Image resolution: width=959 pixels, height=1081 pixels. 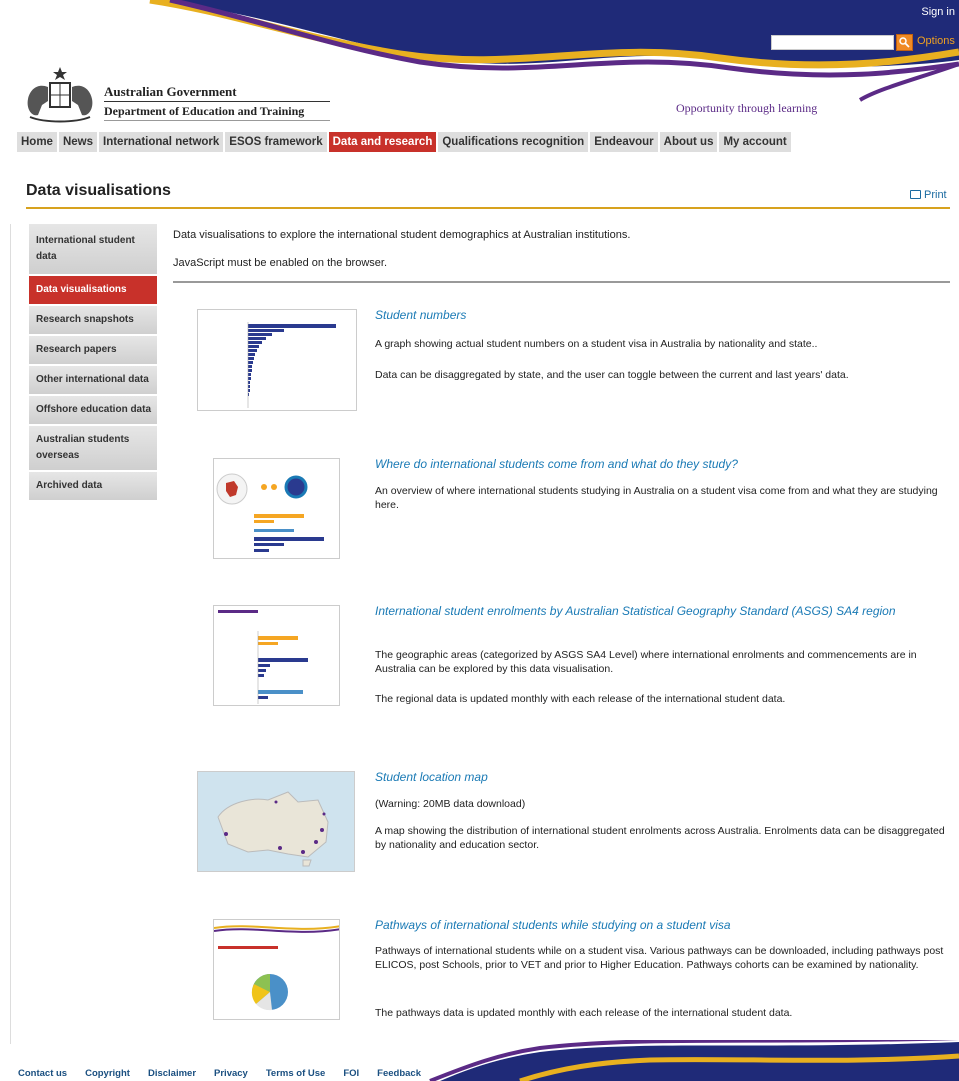 I want to click on footer-link-terms-of-use: Terms of Use, so click(x=295, y=1073).